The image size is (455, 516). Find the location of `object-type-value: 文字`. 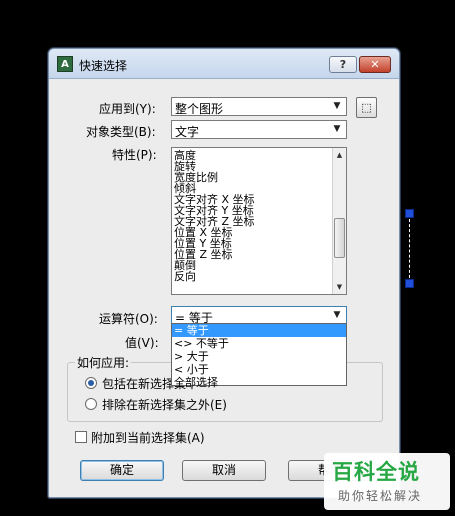

object-type-value: 文字 is located at coordinates (187, 132).